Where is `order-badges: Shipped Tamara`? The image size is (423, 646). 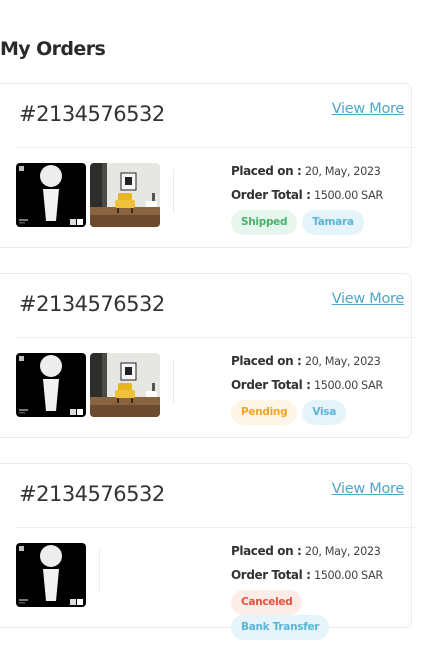 order-badges: Shipped Tamara is located at coordinates (318, 223).